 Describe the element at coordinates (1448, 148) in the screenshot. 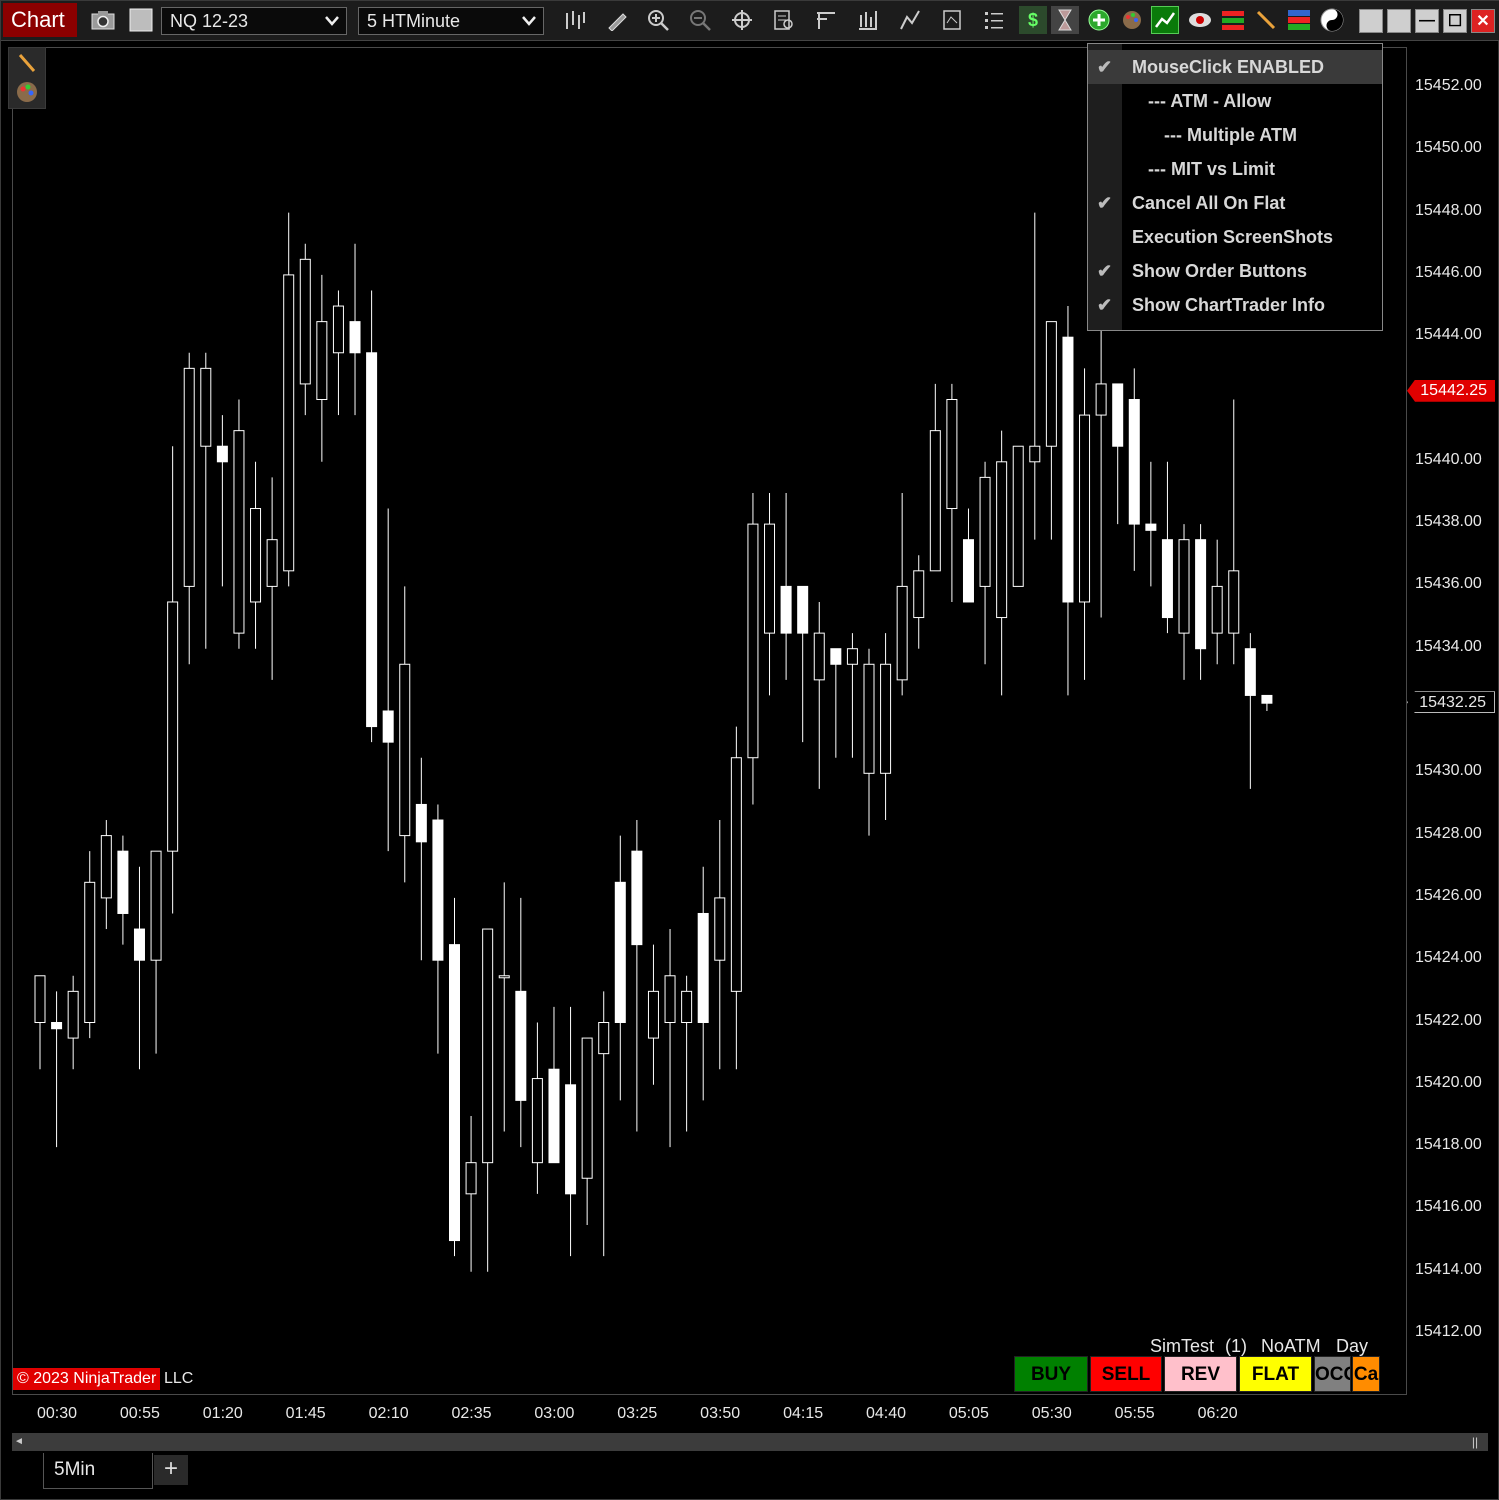

I see `price-tick-label: 15450.00` at that location.